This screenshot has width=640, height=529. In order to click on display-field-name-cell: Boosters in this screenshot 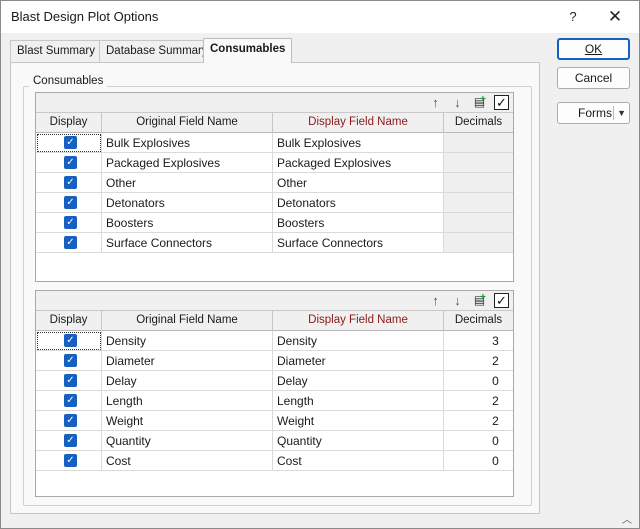, I will do `click(358, 223)`.